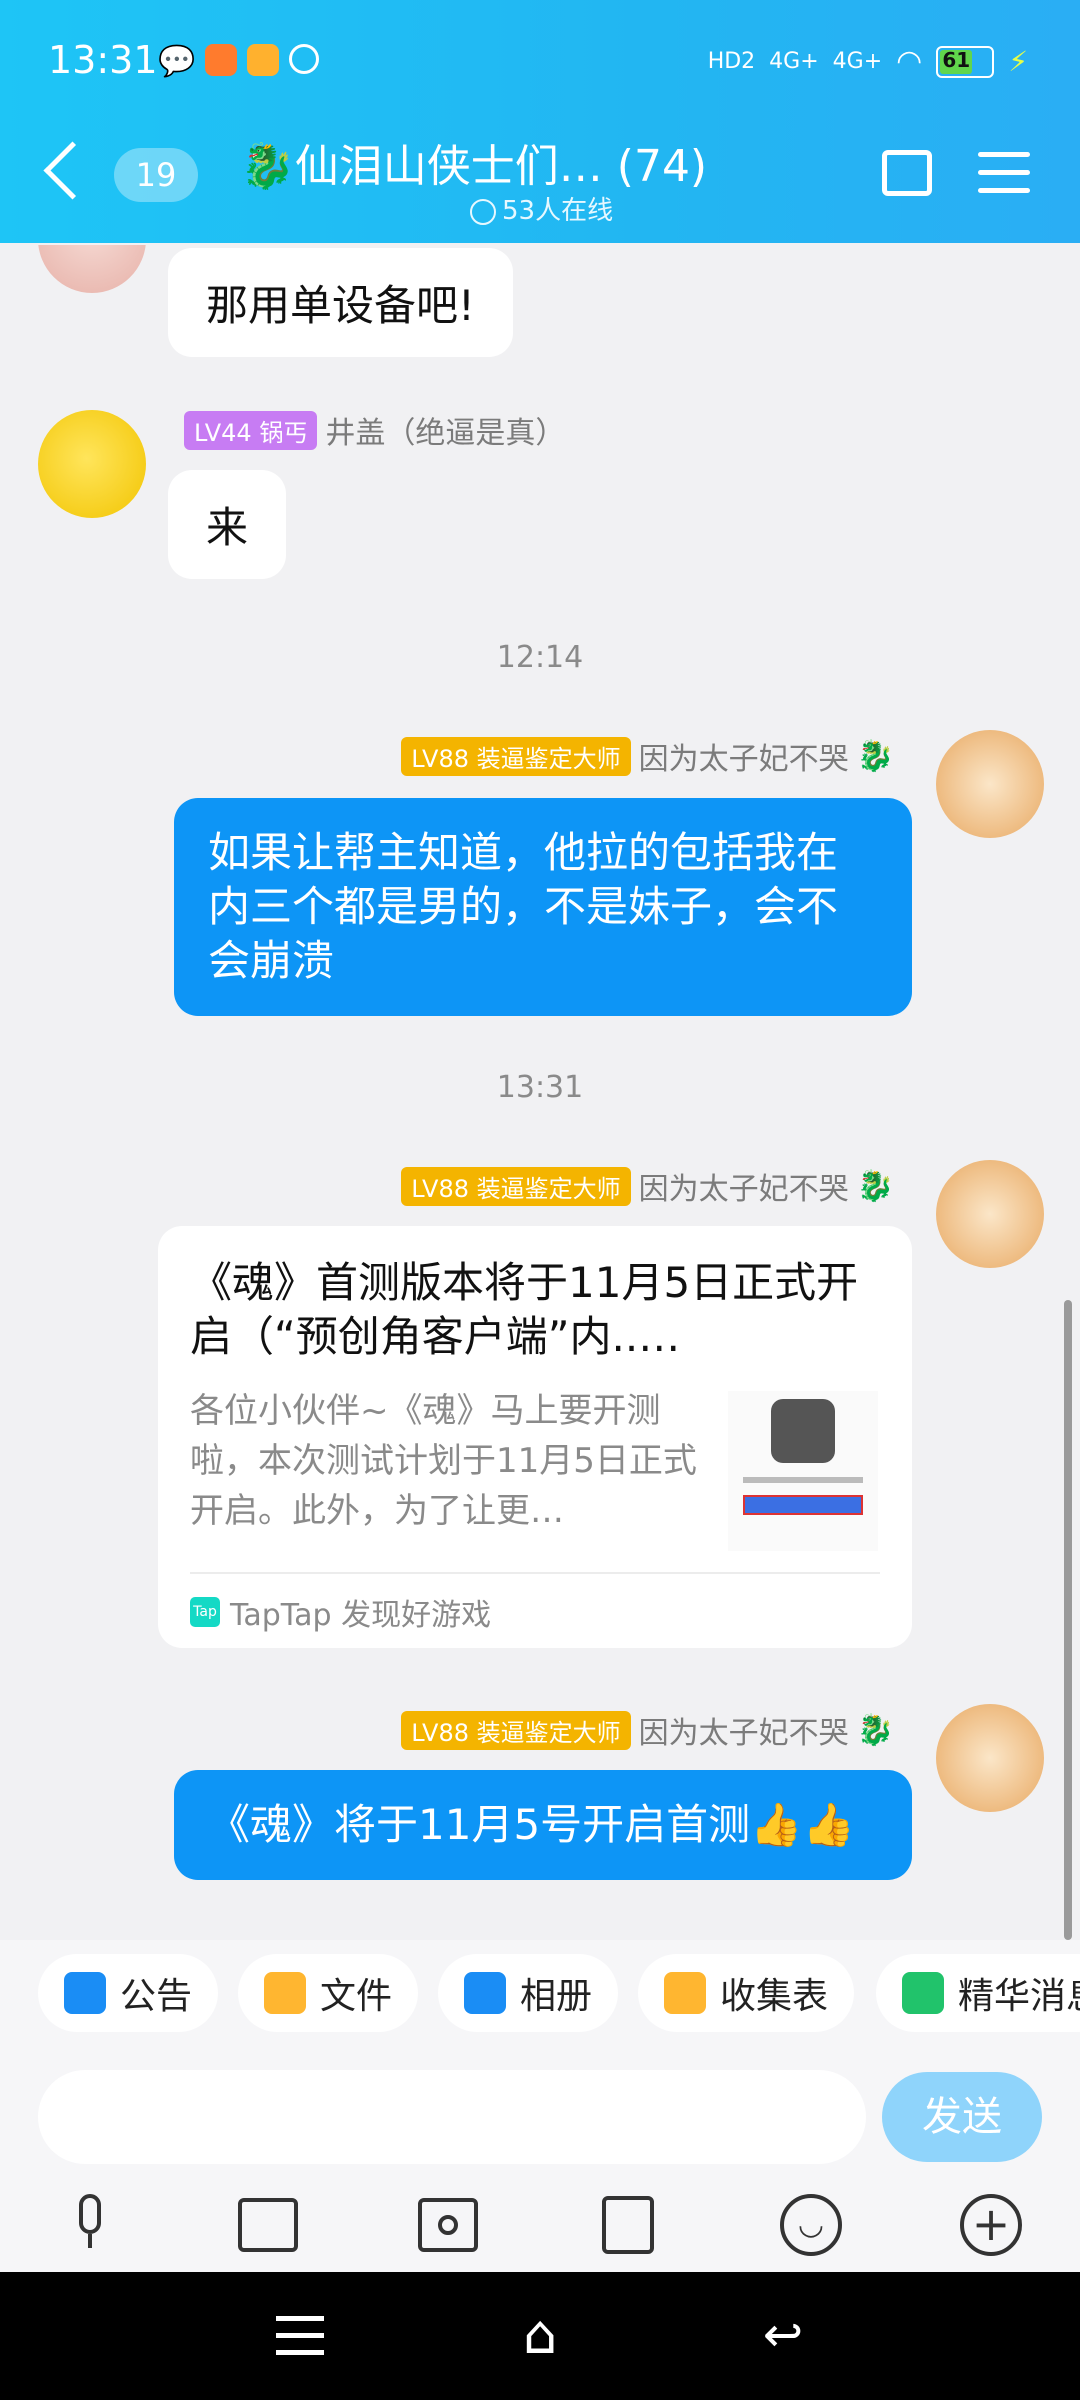 Image resolution: width=1080 pixels, height=2400 pixels. I want to click on send-button: 发送, so click(962, 2117).